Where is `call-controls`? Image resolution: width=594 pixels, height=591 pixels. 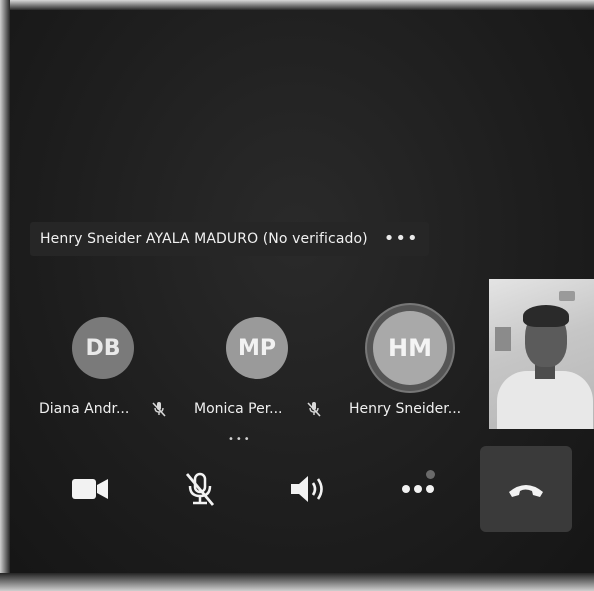 call-controls is located at coordinates (297, 489).